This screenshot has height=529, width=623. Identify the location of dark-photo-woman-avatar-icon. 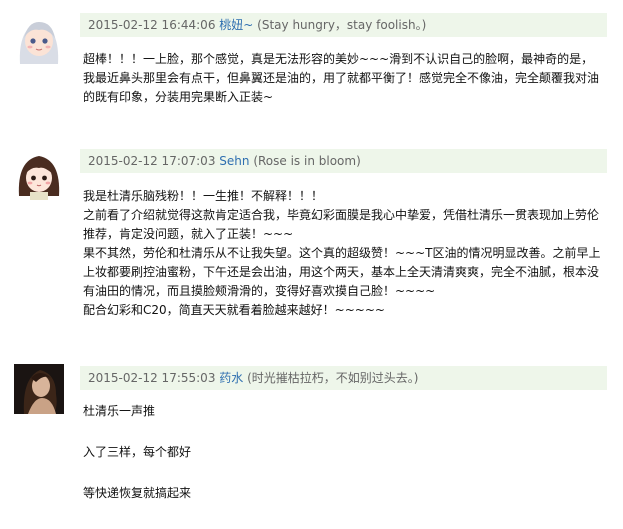
(39, 389).